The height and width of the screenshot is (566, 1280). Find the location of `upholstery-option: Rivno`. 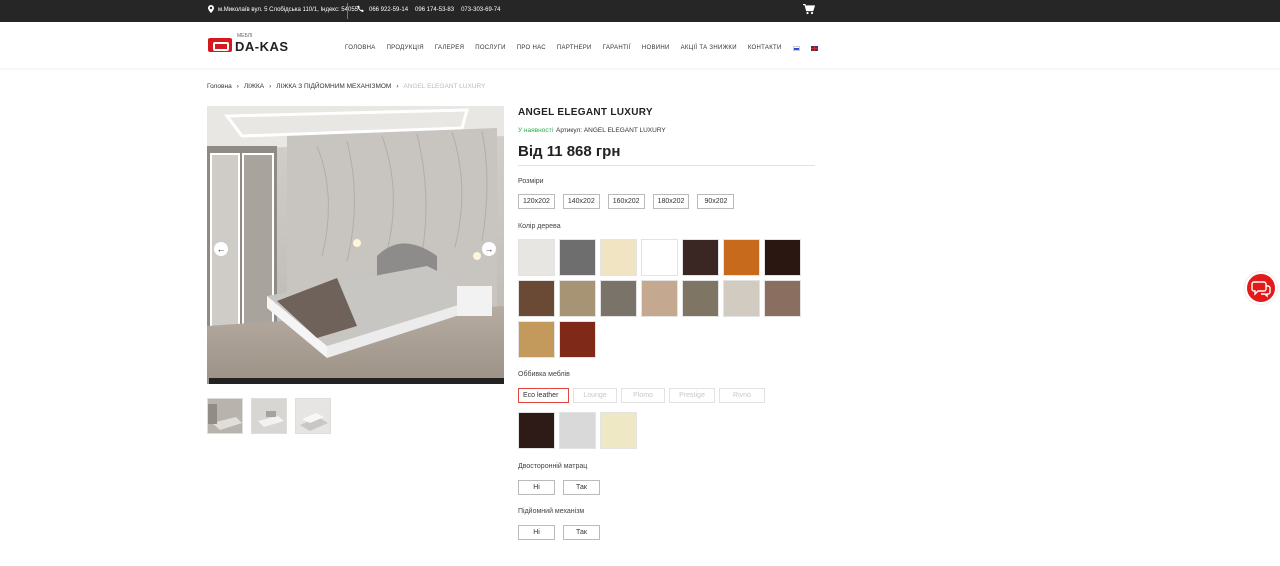

upholstery-option: Rivno is located at coordinates (742, 395).